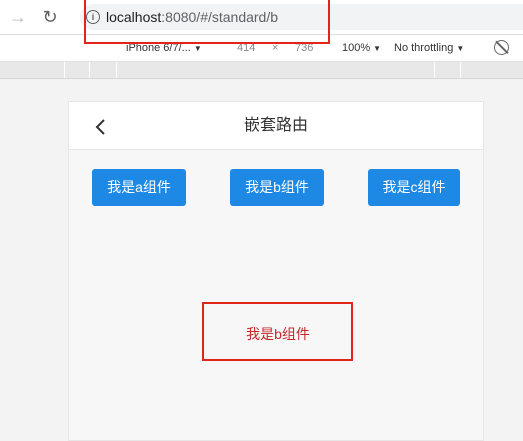 This screenshot has width=523, height=441. I want to click on throttling-select-label: No throttling, so click(424, 48).